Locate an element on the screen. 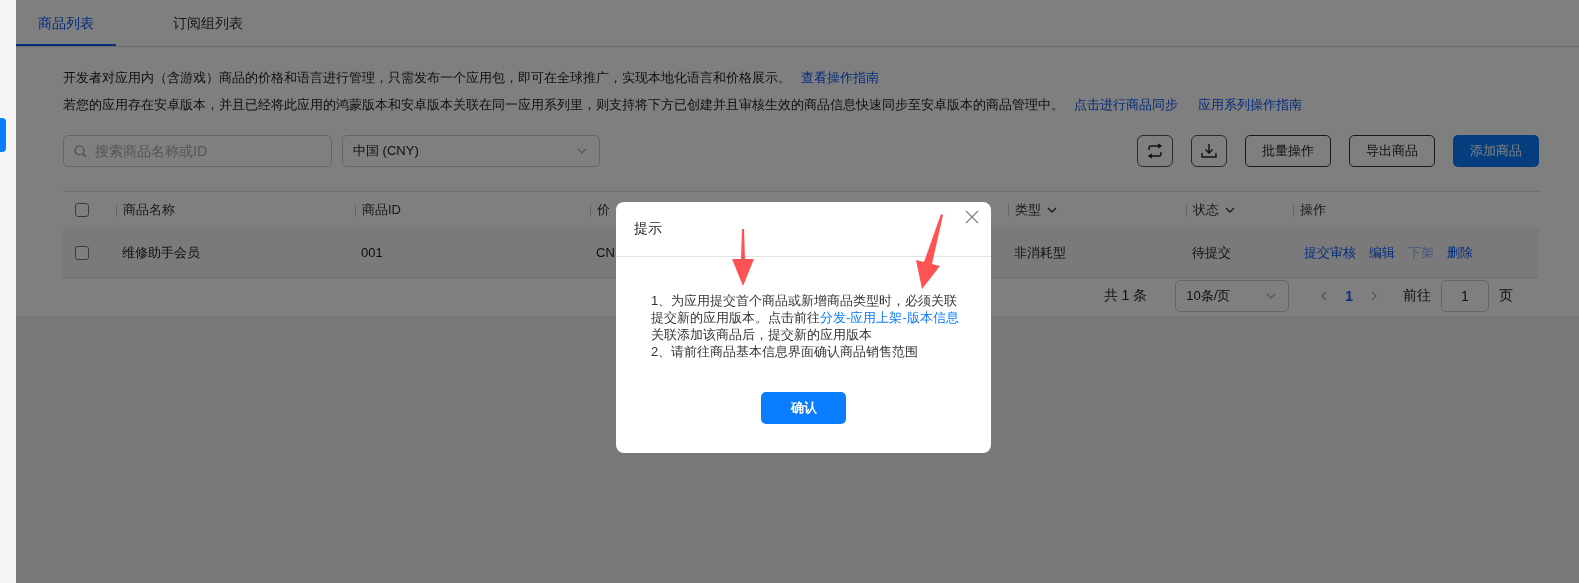  row-action-link: 删除 is located at coordinates (1460, 252).